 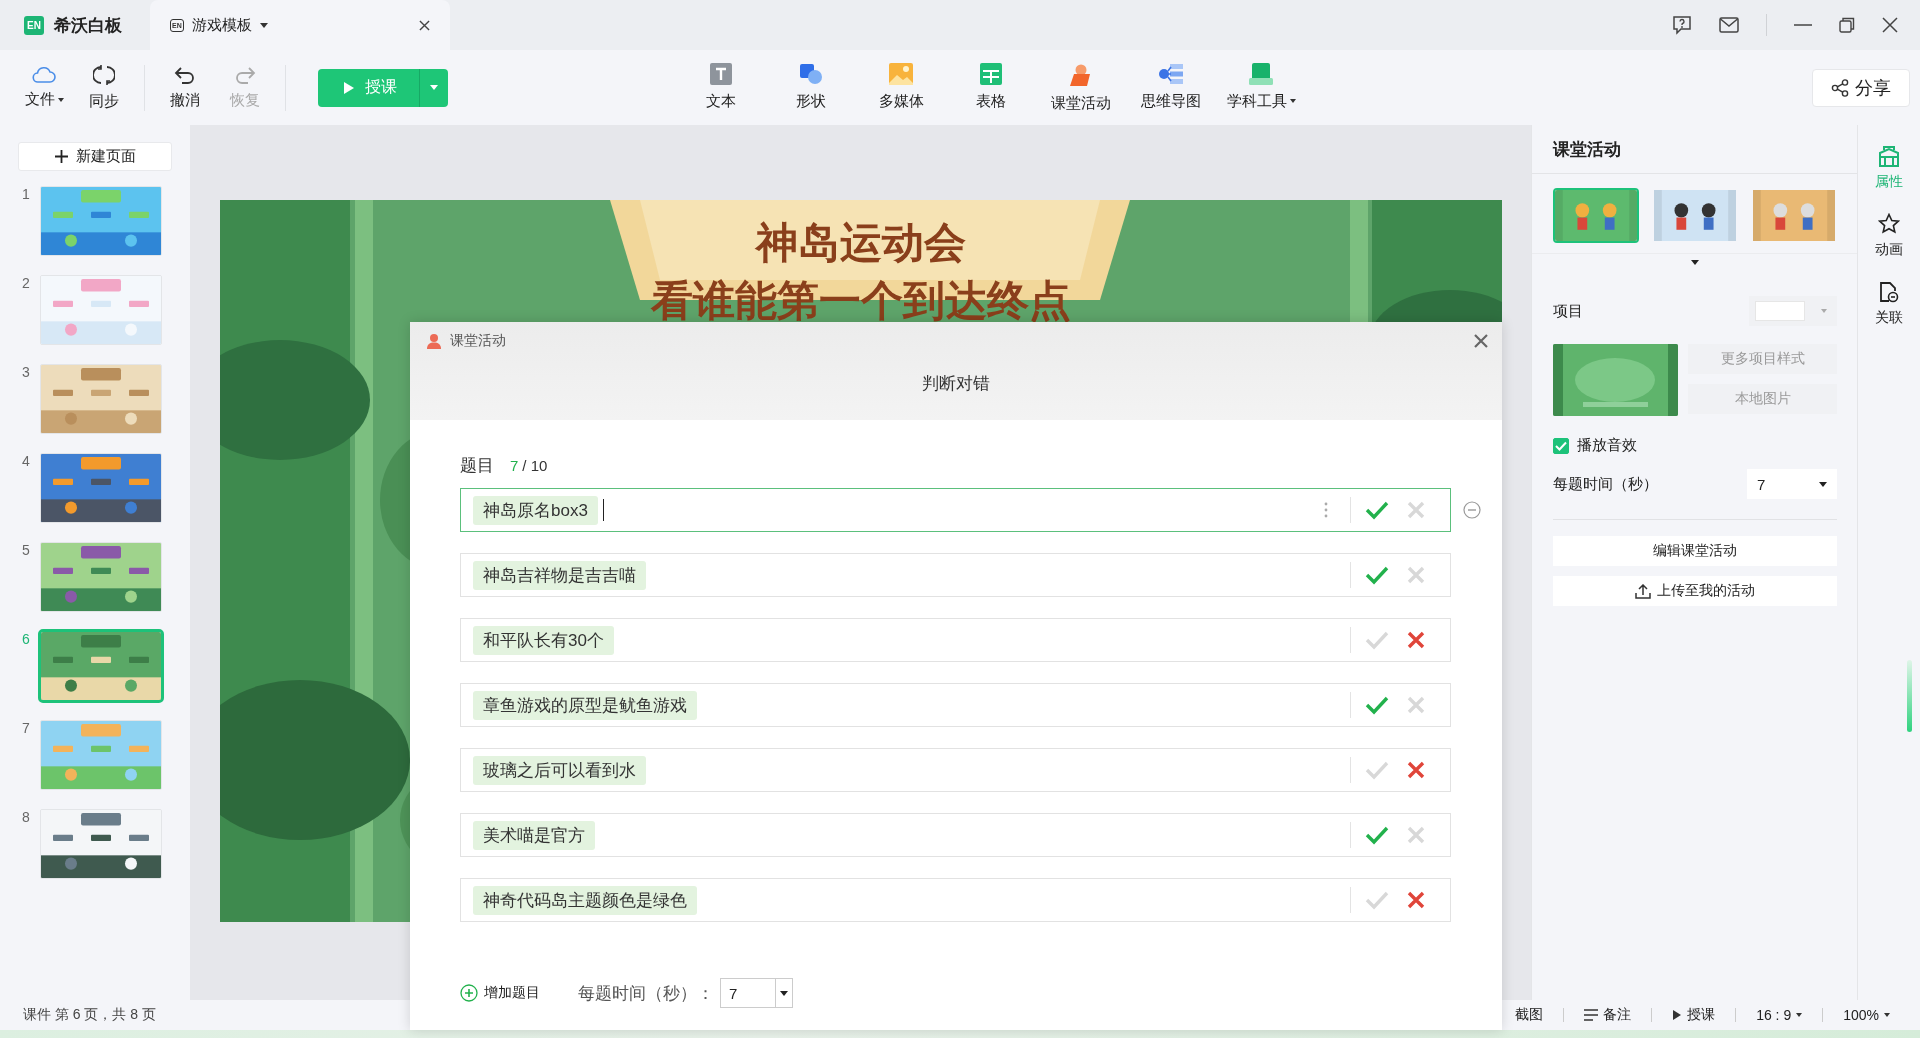 I want to click on remove-icon, so click(x=1472, y=510).